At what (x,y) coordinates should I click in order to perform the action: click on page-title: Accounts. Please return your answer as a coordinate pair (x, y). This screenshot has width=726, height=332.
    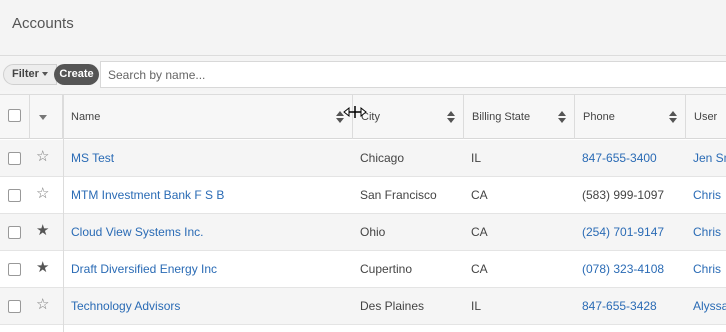
    Looking at the image, I should click on (43, 23).